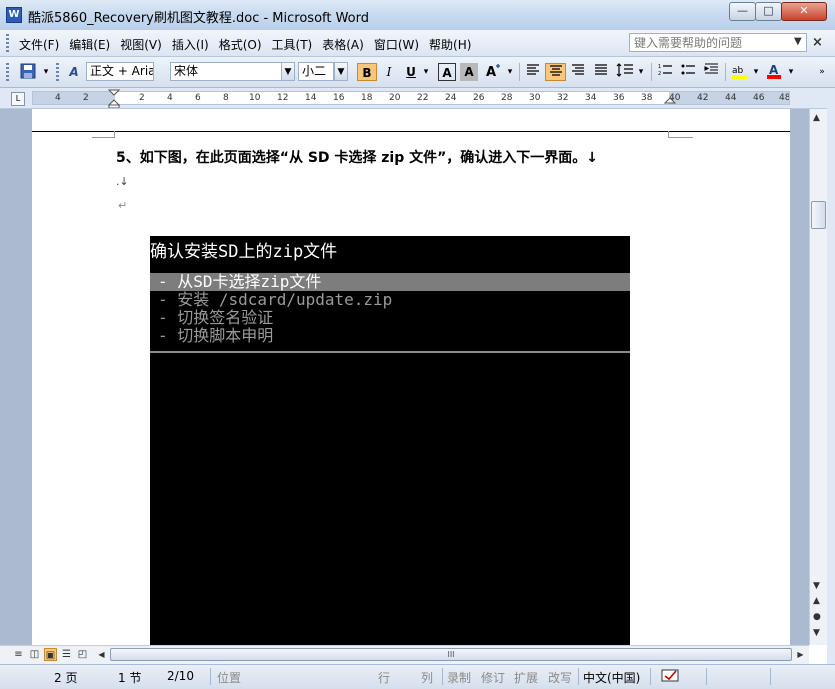 The width and height of the screenshot is (835, 689). I want to click on maximize-button: □, so click(768, 11).